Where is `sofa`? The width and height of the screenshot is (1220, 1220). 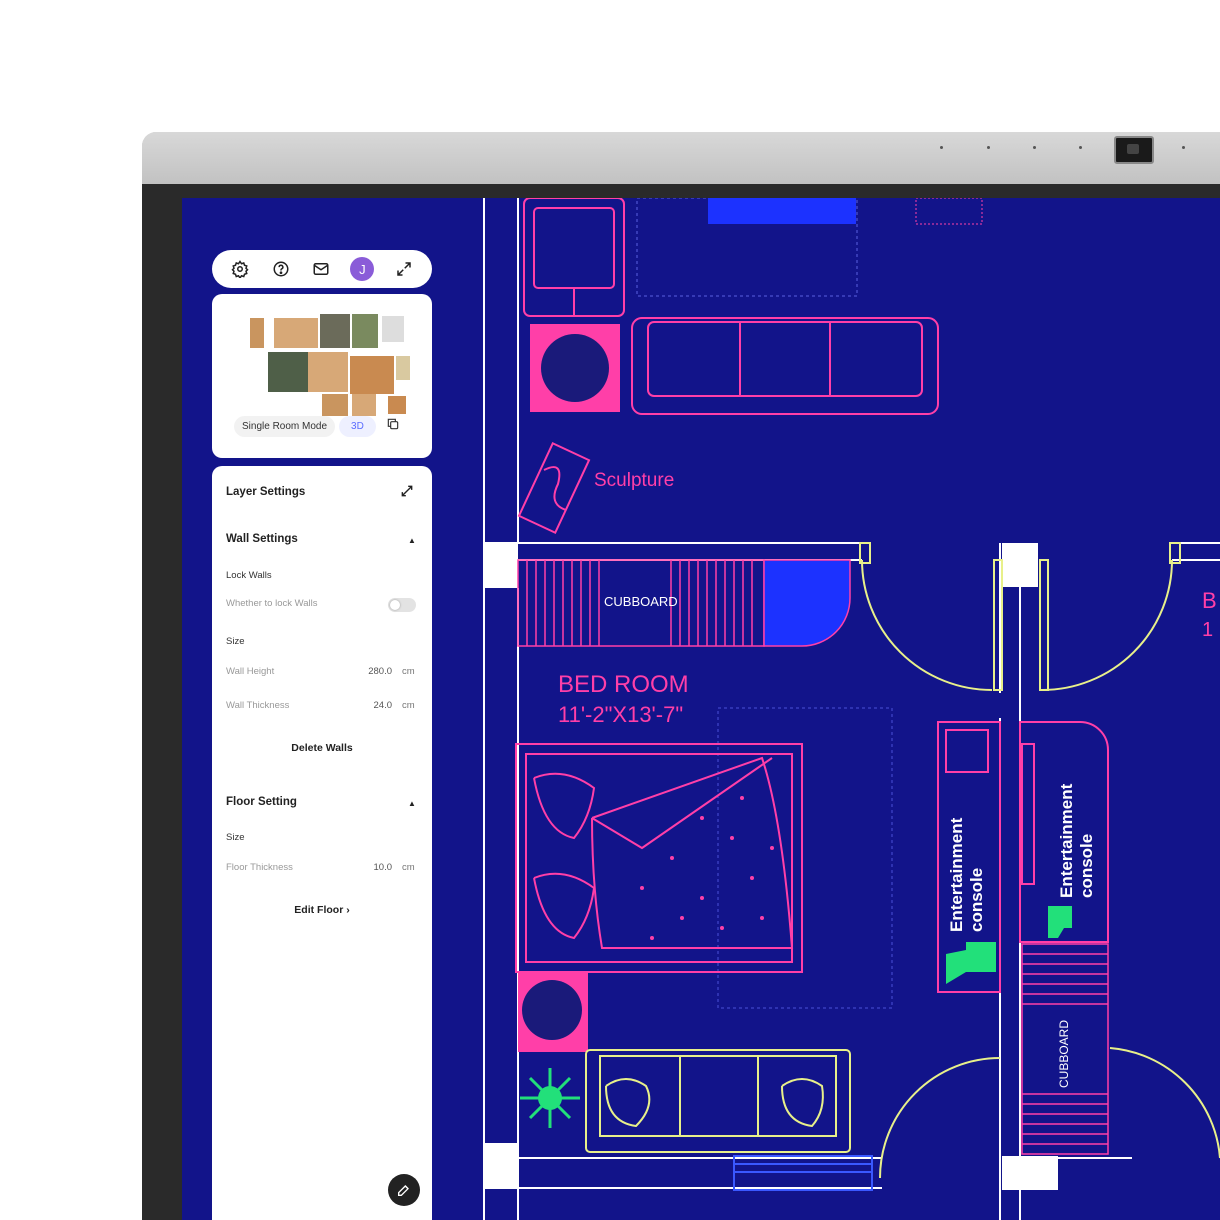
sofa is located at coordinates (785, 366).